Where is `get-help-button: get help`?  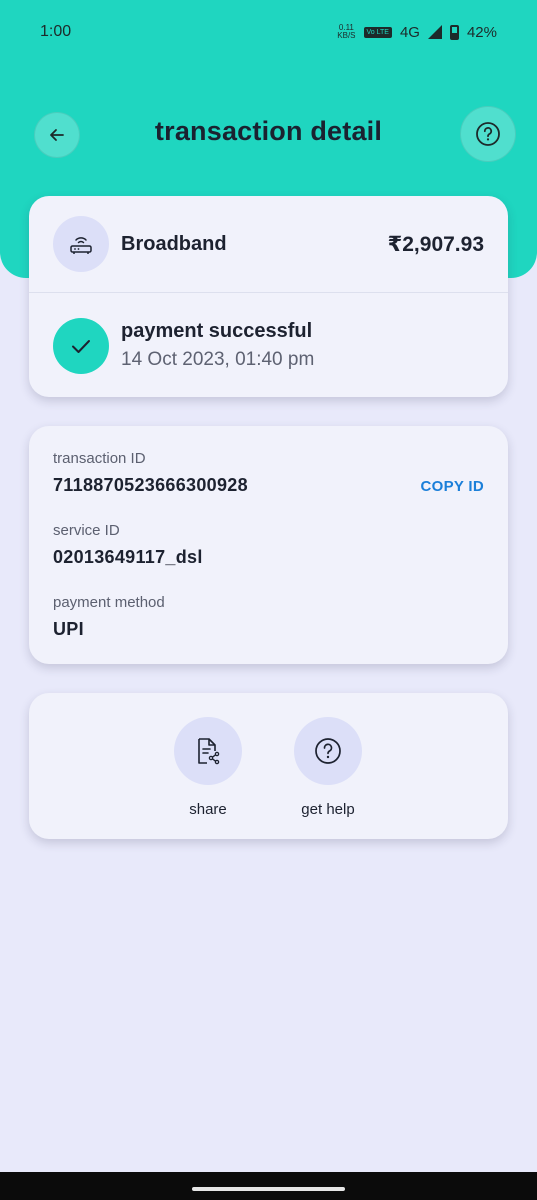
get-help-button: get help is located at coordinates (328, 767).